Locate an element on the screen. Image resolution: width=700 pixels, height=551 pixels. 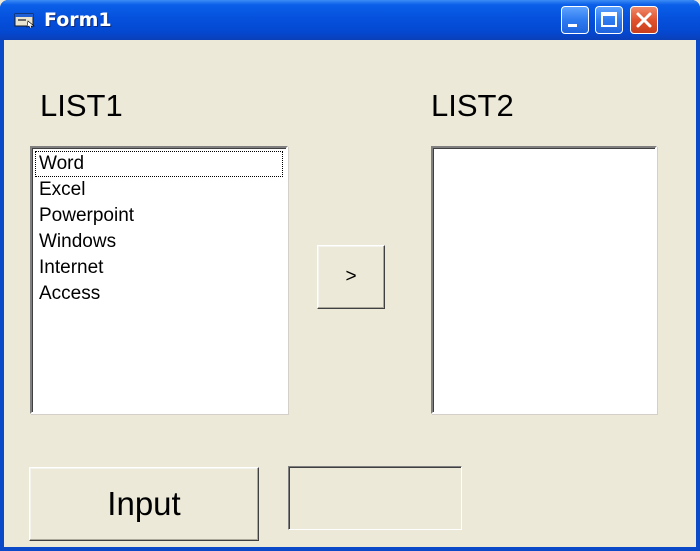
move-right-button: > is located at coordinates (351, 277).